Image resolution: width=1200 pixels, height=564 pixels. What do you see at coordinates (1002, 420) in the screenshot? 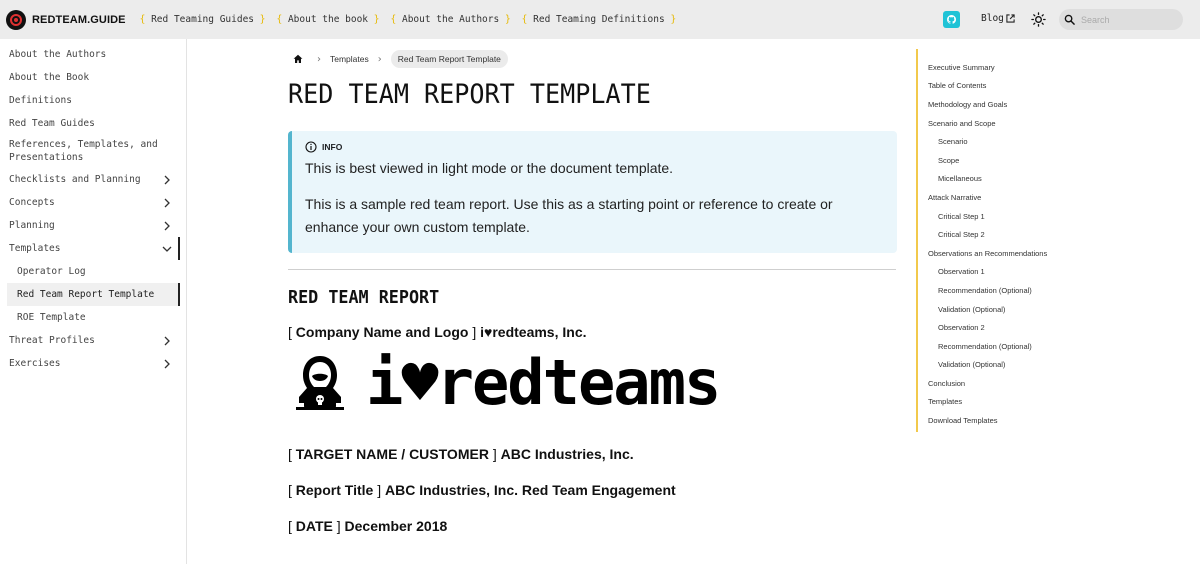
I see `toc-item: Download Templates` at bounding box center [1002, 420].